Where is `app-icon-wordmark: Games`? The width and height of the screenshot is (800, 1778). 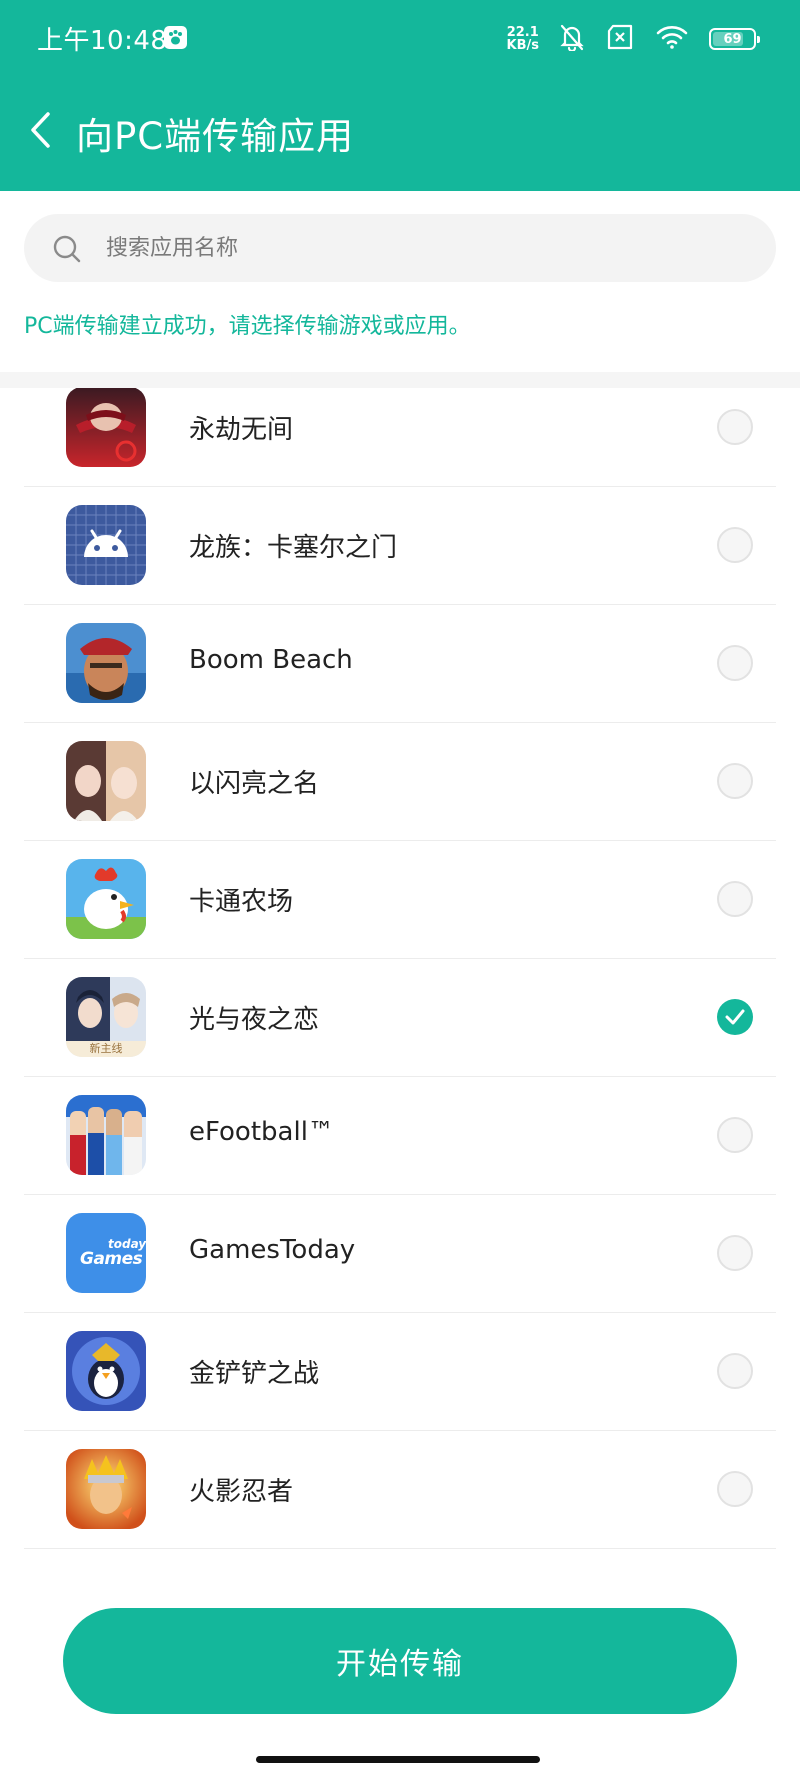
app-icon-wordmark: Games is located at coordinates (111, 1259).